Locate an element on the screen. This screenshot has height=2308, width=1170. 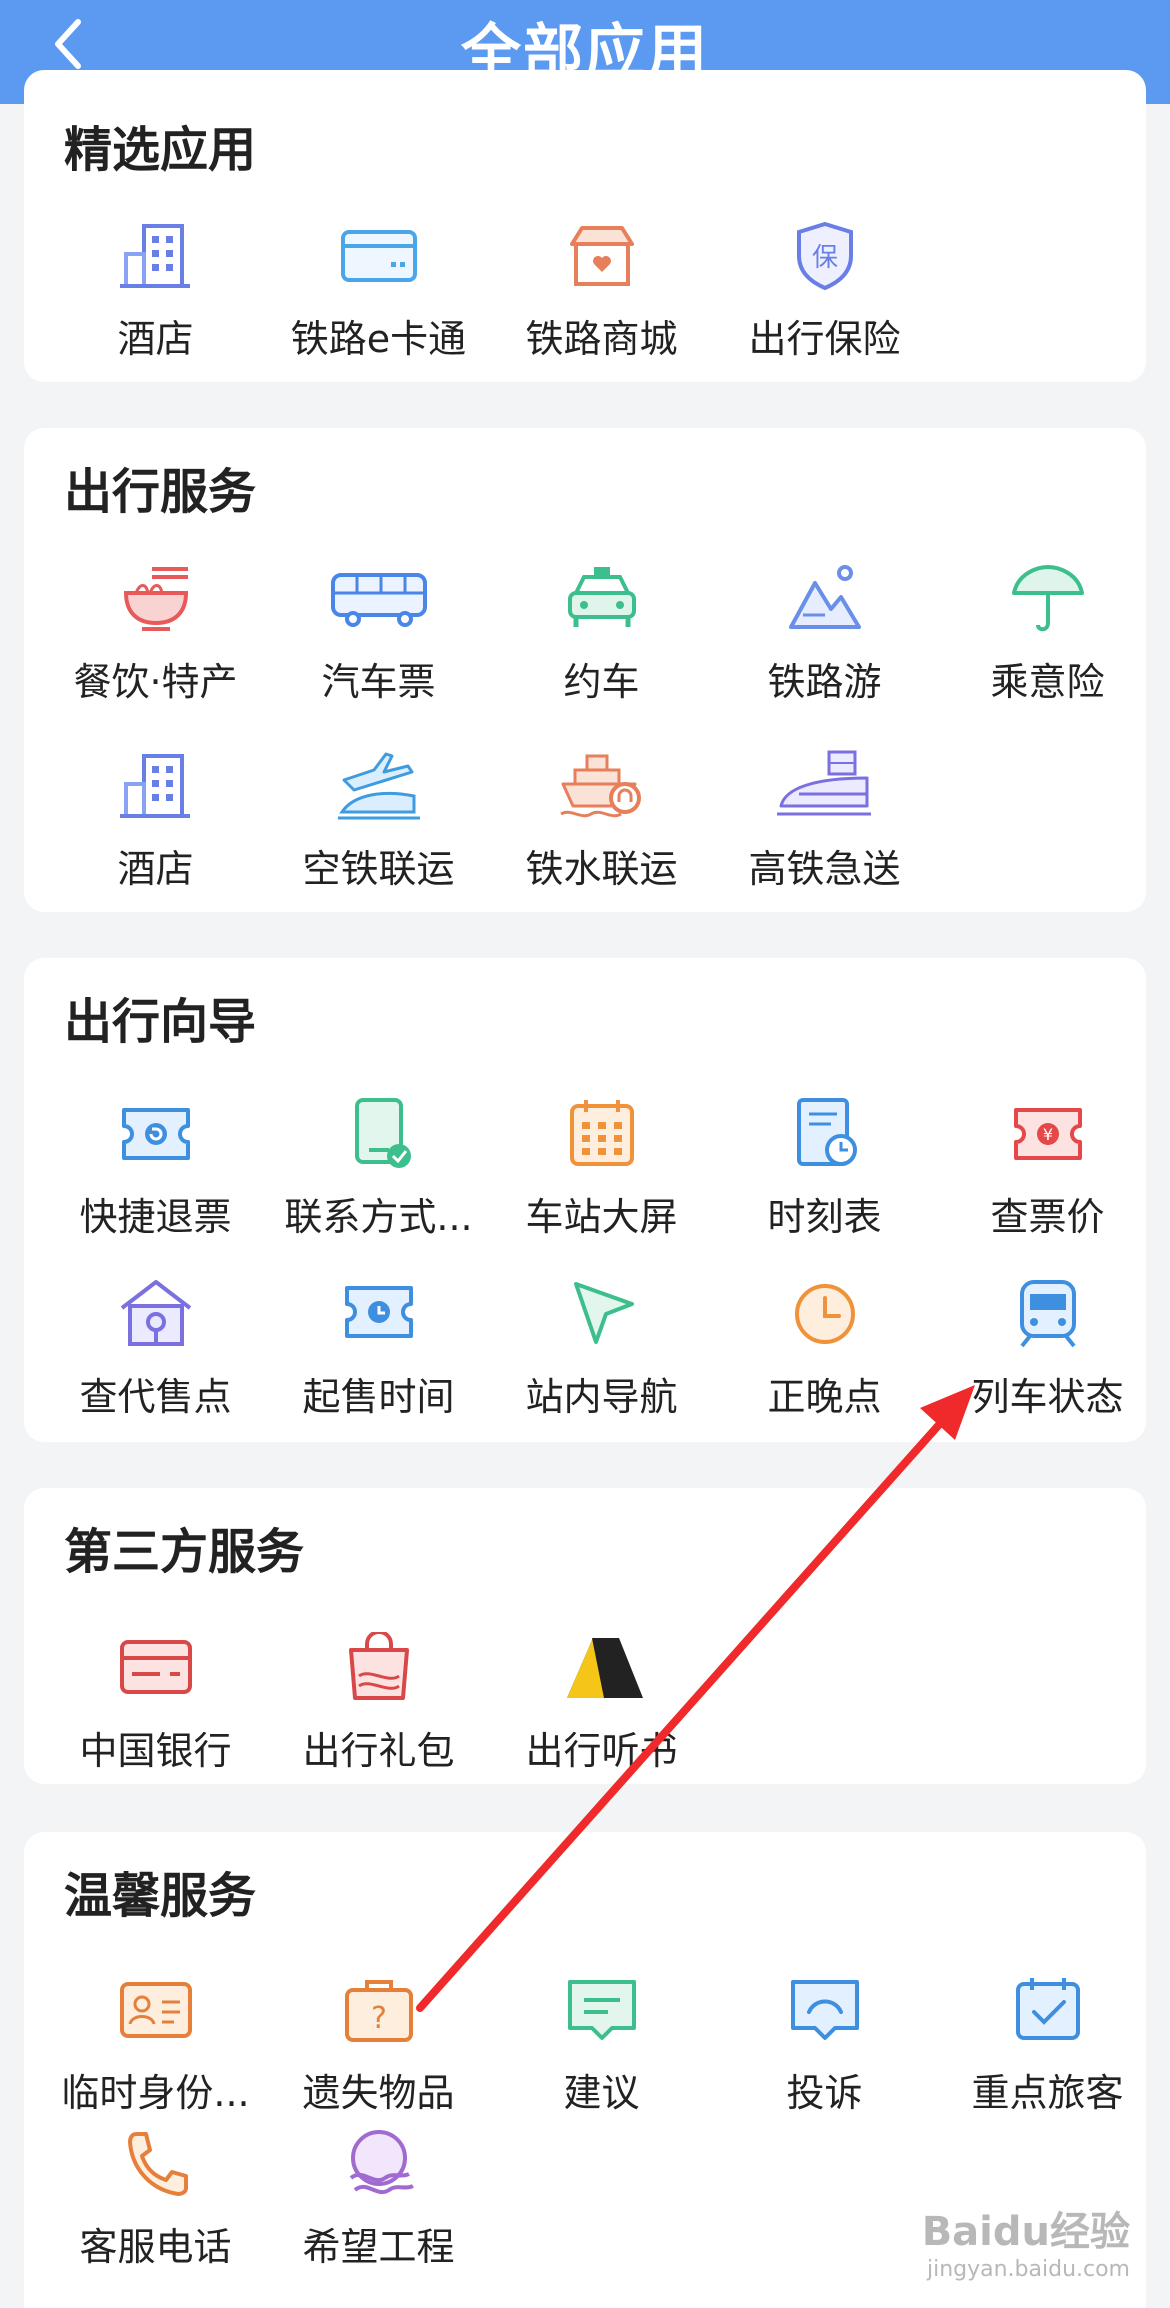
watermark-sub: jingyan.baidu.com is located at coordinates (1028, 2269).